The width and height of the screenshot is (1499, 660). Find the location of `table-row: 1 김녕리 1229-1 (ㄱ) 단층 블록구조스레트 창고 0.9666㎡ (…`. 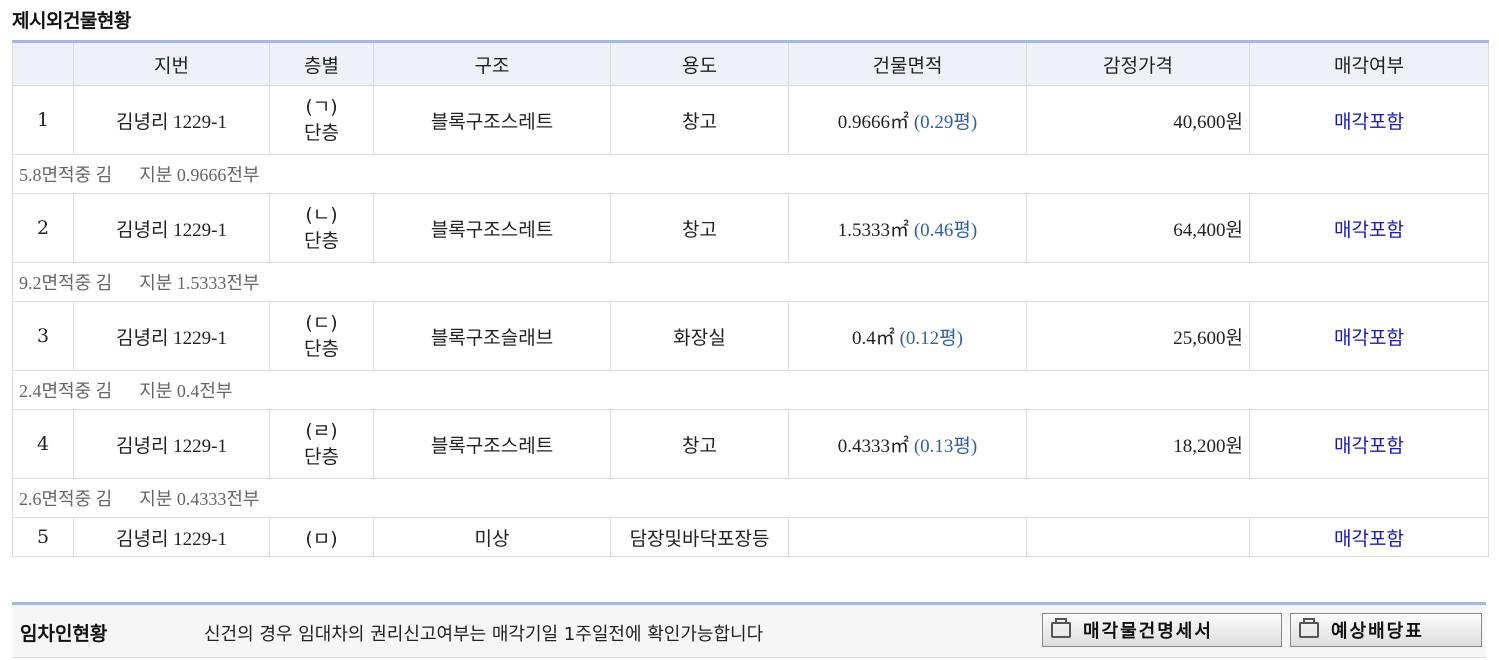

table-row: 1 김녕리 1229-1 (ㄱ) 단층 블록구조스레트 창고 0.9666㎡ (… is located at coordinates (750, 120).